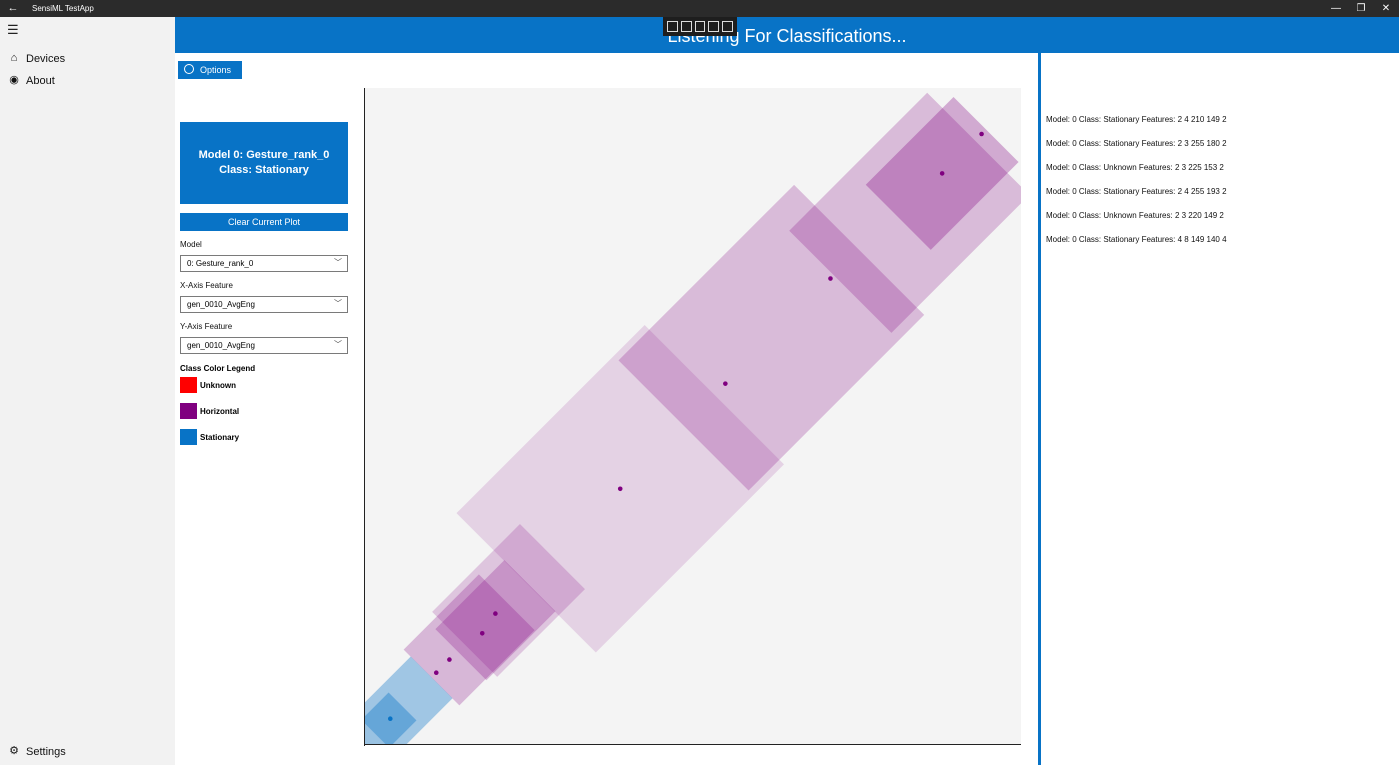  Describe the element at coordinates (40, 81) in the screenshot. I see `nav-item-label: About` at that location.